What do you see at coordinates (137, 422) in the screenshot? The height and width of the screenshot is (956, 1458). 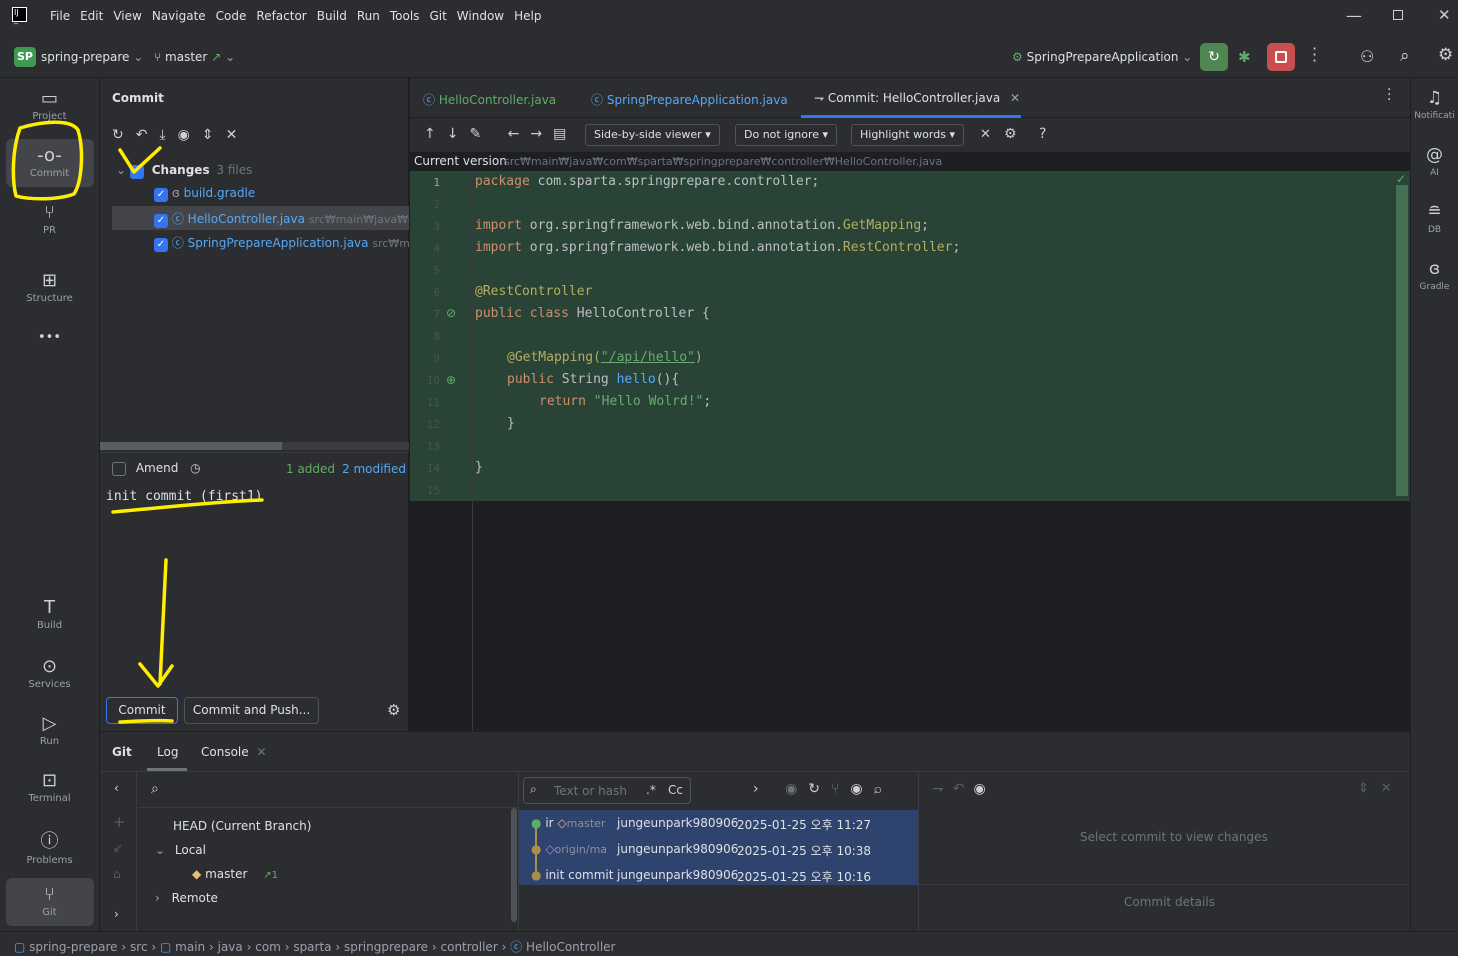 I see `hand-drawn-annotations` at bounding box center [137, 422].